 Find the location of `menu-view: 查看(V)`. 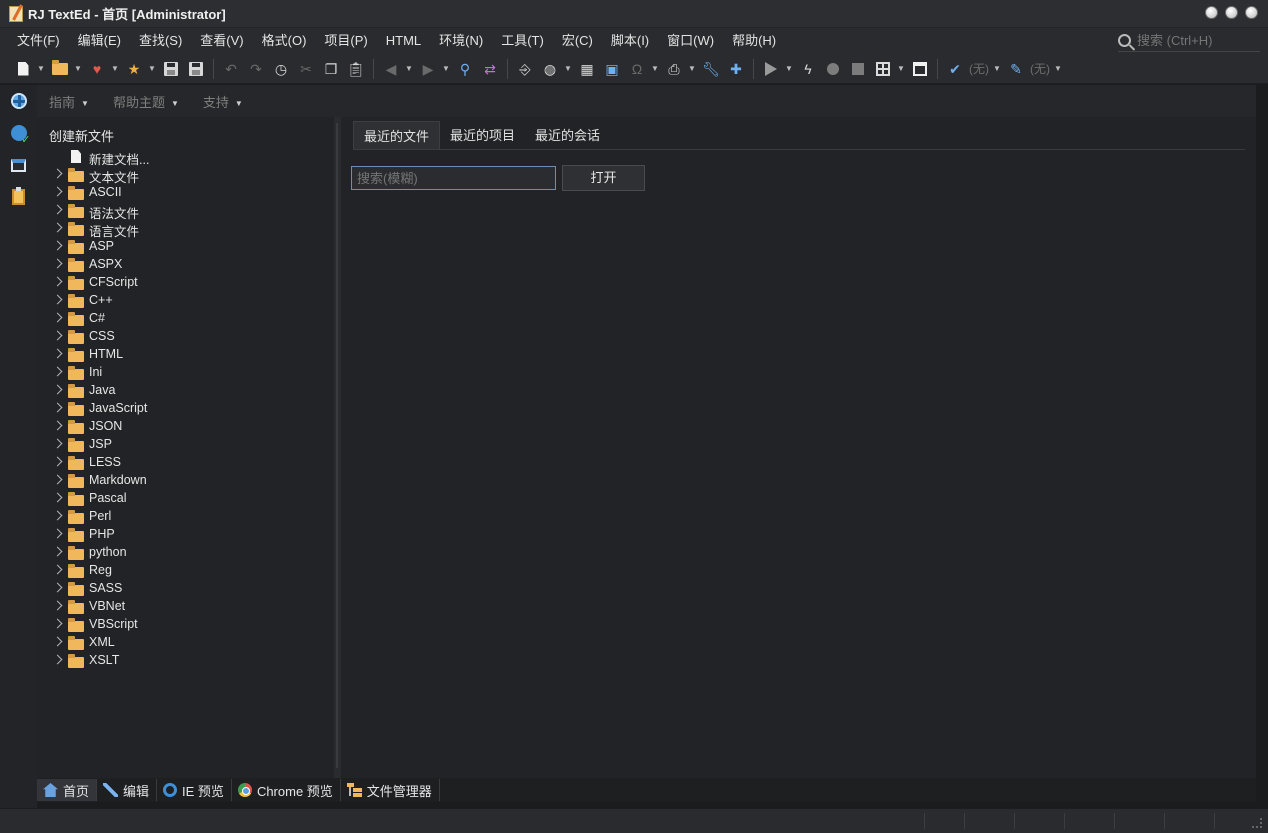

menu-view: 查看(V) is located at coordinates (221, 41).